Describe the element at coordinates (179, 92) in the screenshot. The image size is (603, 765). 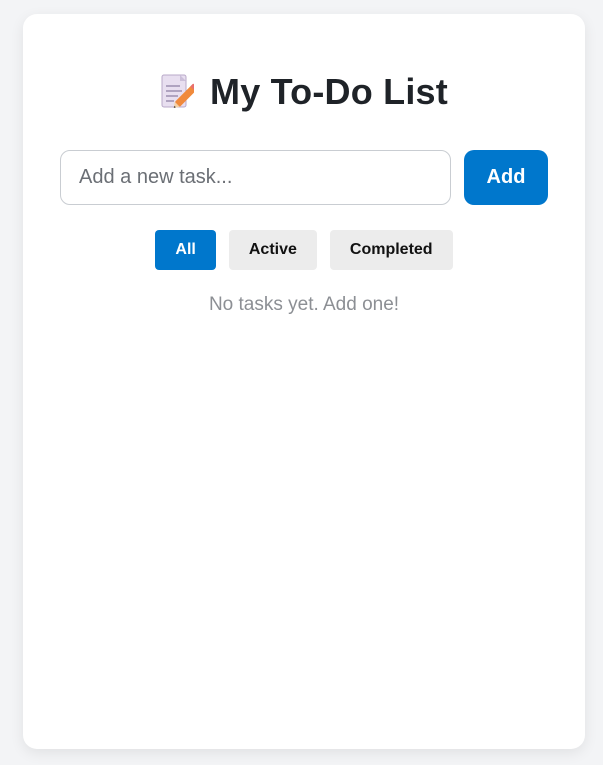
I see `memo-icon` at that location.